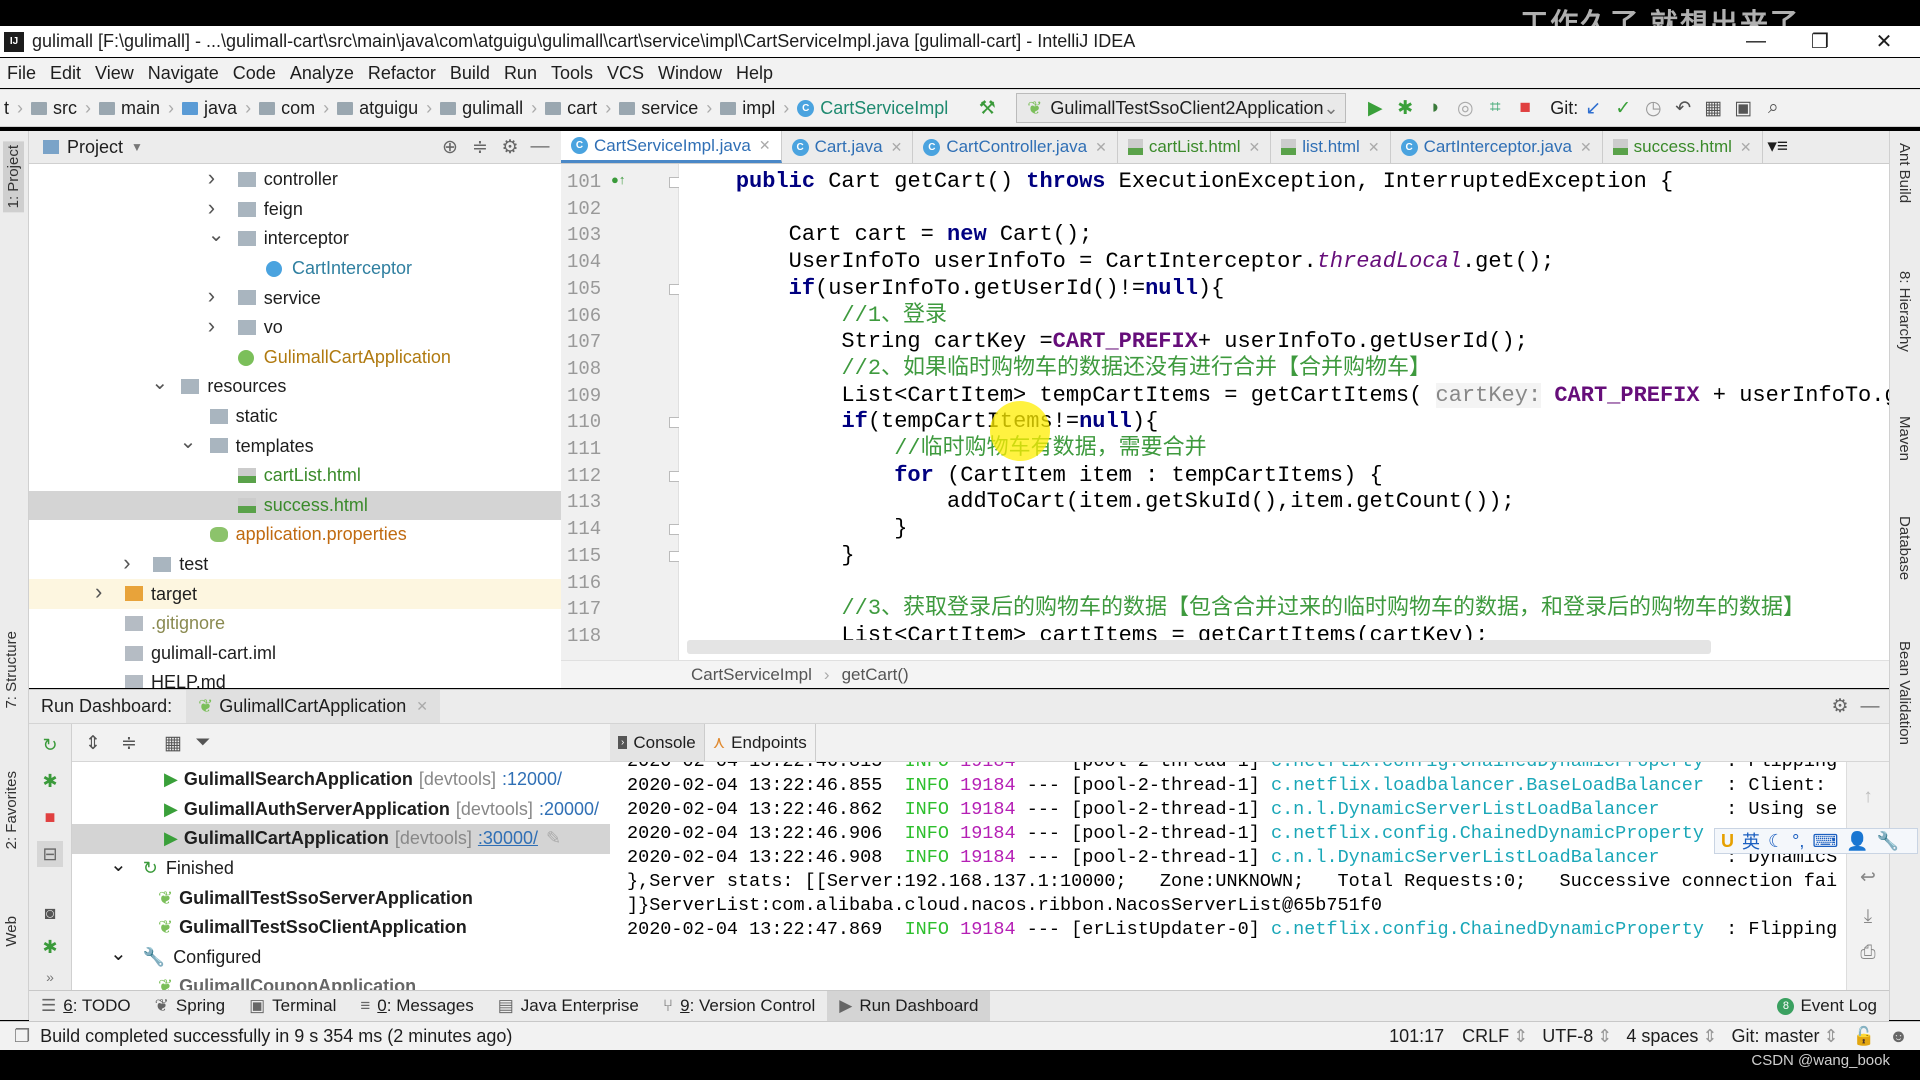 The image size is (1920, 1080). I want to click on git-history-icon: ◷, so click(1653, 108).